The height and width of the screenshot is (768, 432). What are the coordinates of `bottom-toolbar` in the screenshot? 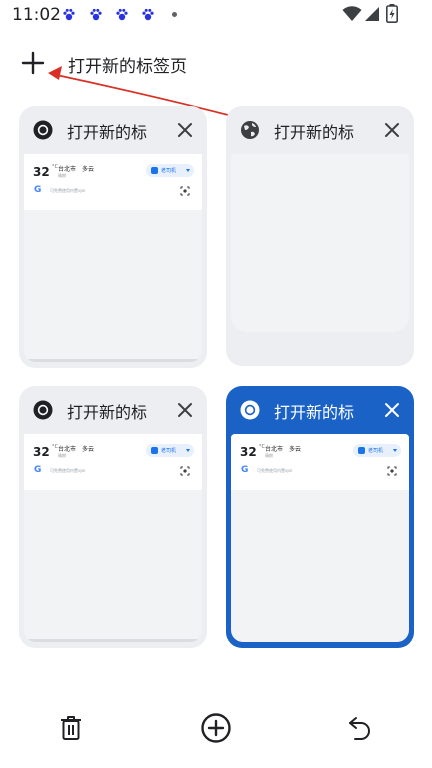 It's located at (216, 728).